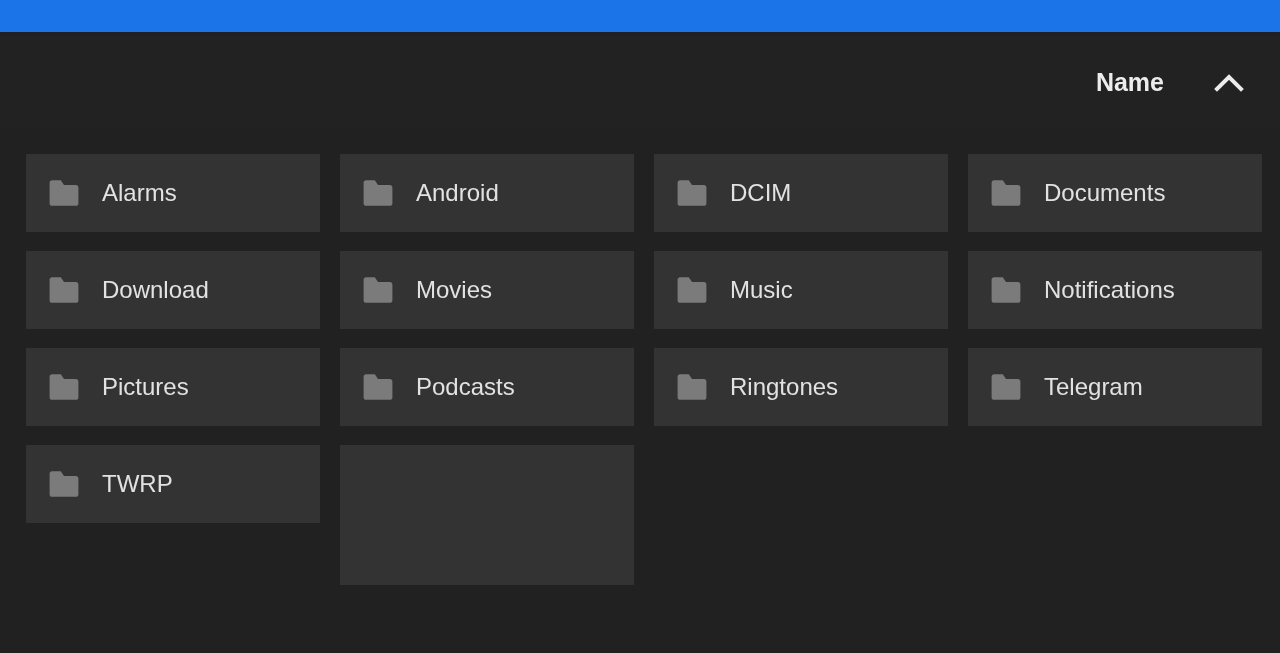 The image size is (1280, 653). Describe the element at coordinates (1129, 82) in the screenshot. I see `sort-label: Name` at that location.